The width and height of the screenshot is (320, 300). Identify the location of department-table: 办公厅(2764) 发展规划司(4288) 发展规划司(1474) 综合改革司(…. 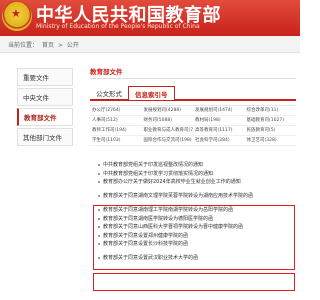
(193, 125).